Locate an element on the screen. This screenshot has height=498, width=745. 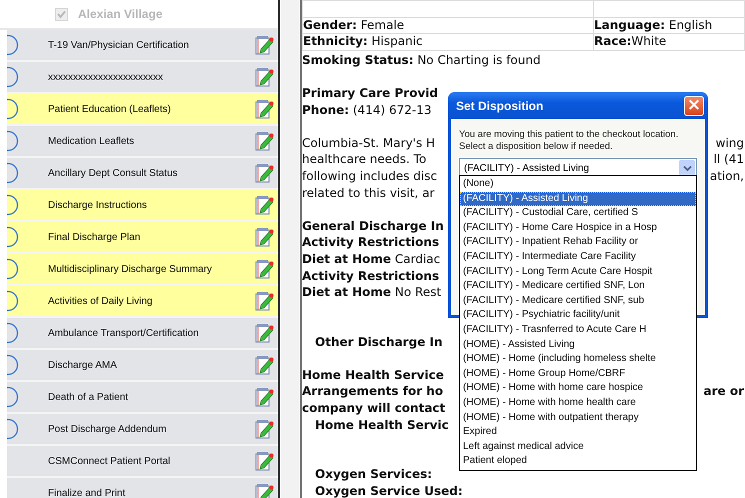
sidebar-item: Multidisciplinary Discharge Summary is located at coordinates (142, 270).